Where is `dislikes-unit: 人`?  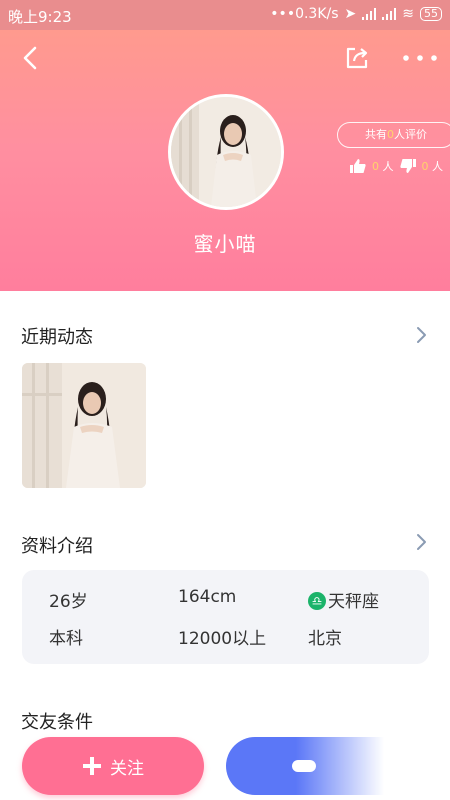 dislikes-unit: 人 is located at coordinates (437, 166).